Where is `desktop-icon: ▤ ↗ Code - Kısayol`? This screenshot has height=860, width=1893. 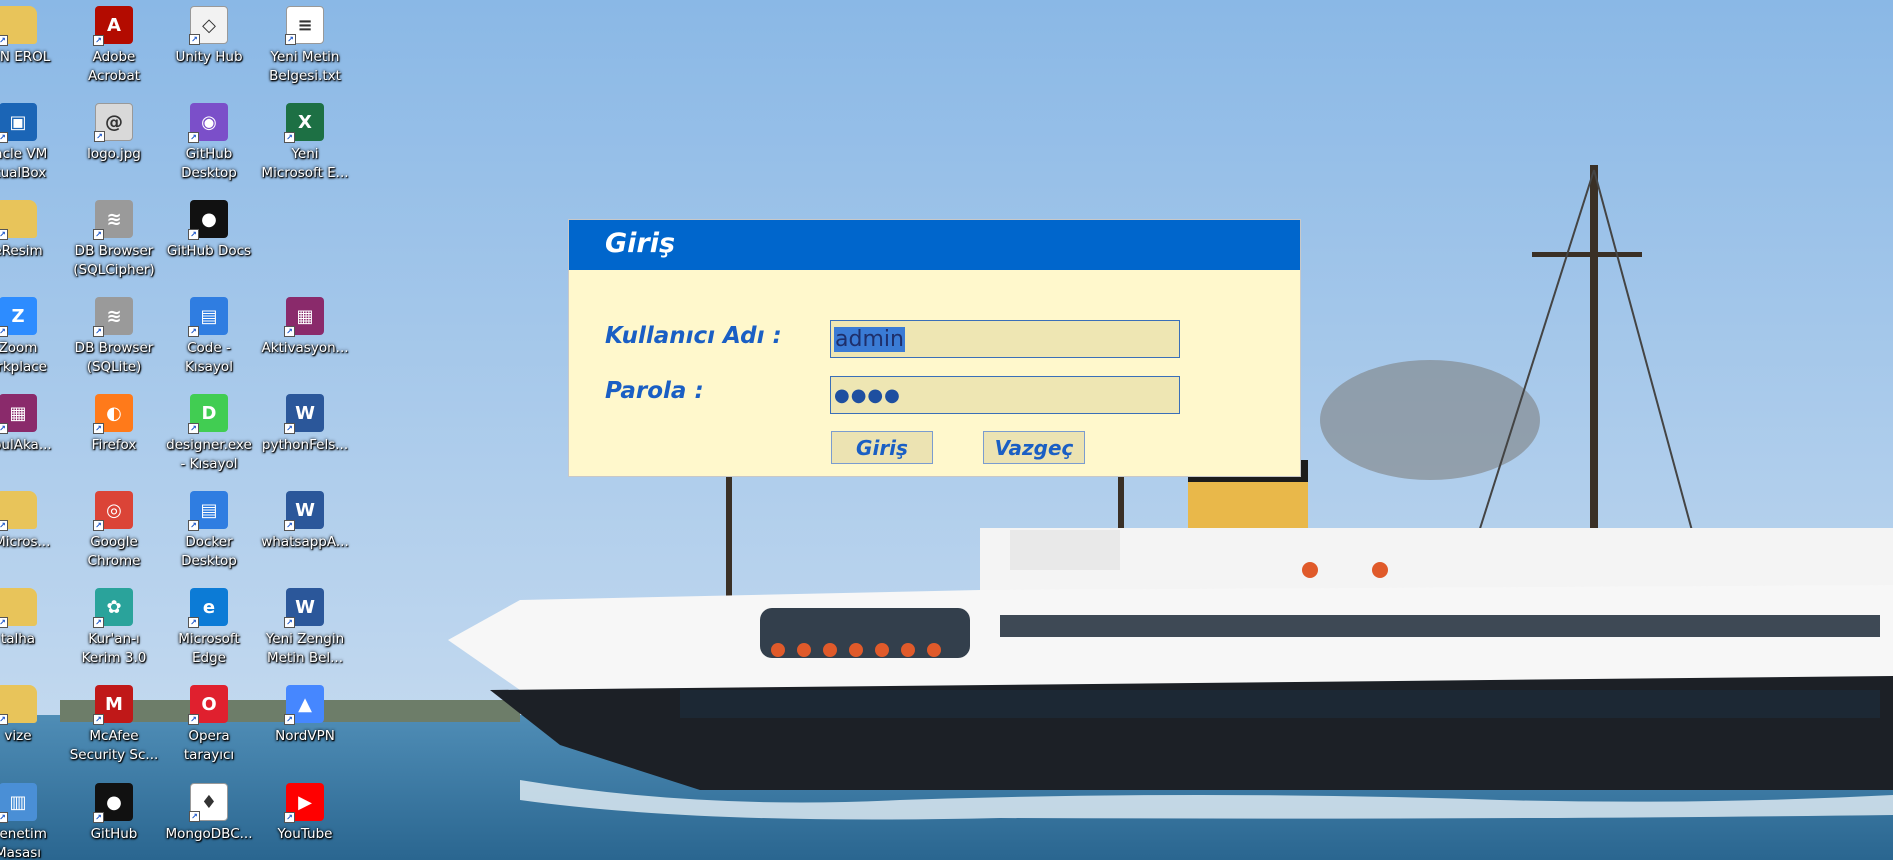
desktop-icon: ▤ ↗ Code - Kısayol is located at coordinates (209, 339).